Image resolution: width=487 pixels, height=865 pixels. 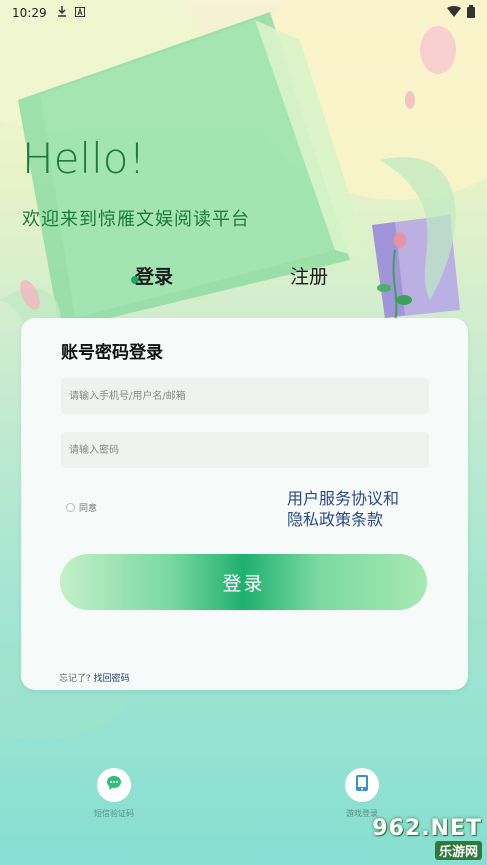 I want to click on chat-bubble-icon, so click(x=114, y=785).